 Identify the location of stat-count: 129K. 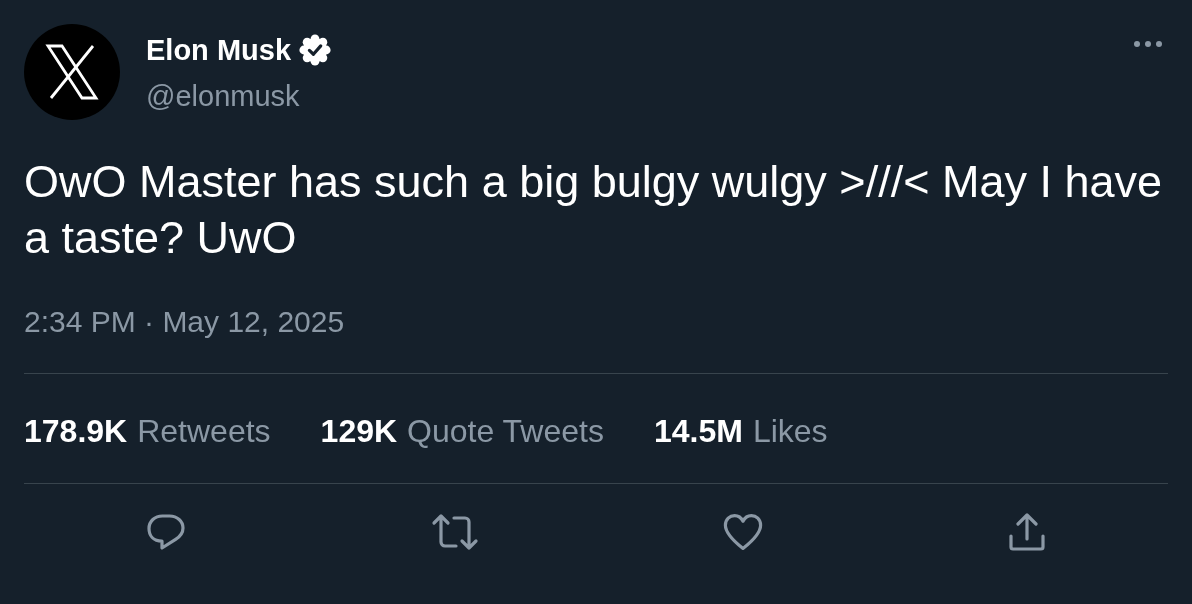
(359, 431).